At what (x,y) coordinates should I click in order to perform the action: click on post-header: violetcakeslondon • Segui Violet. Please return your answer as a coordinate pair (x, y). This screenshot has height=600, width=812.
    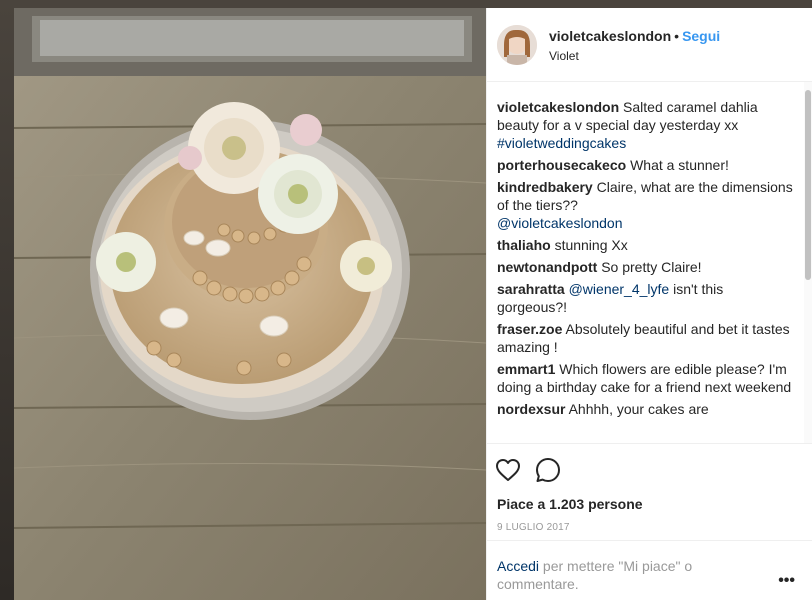
    Looking at the image, I should click on (649, 45).